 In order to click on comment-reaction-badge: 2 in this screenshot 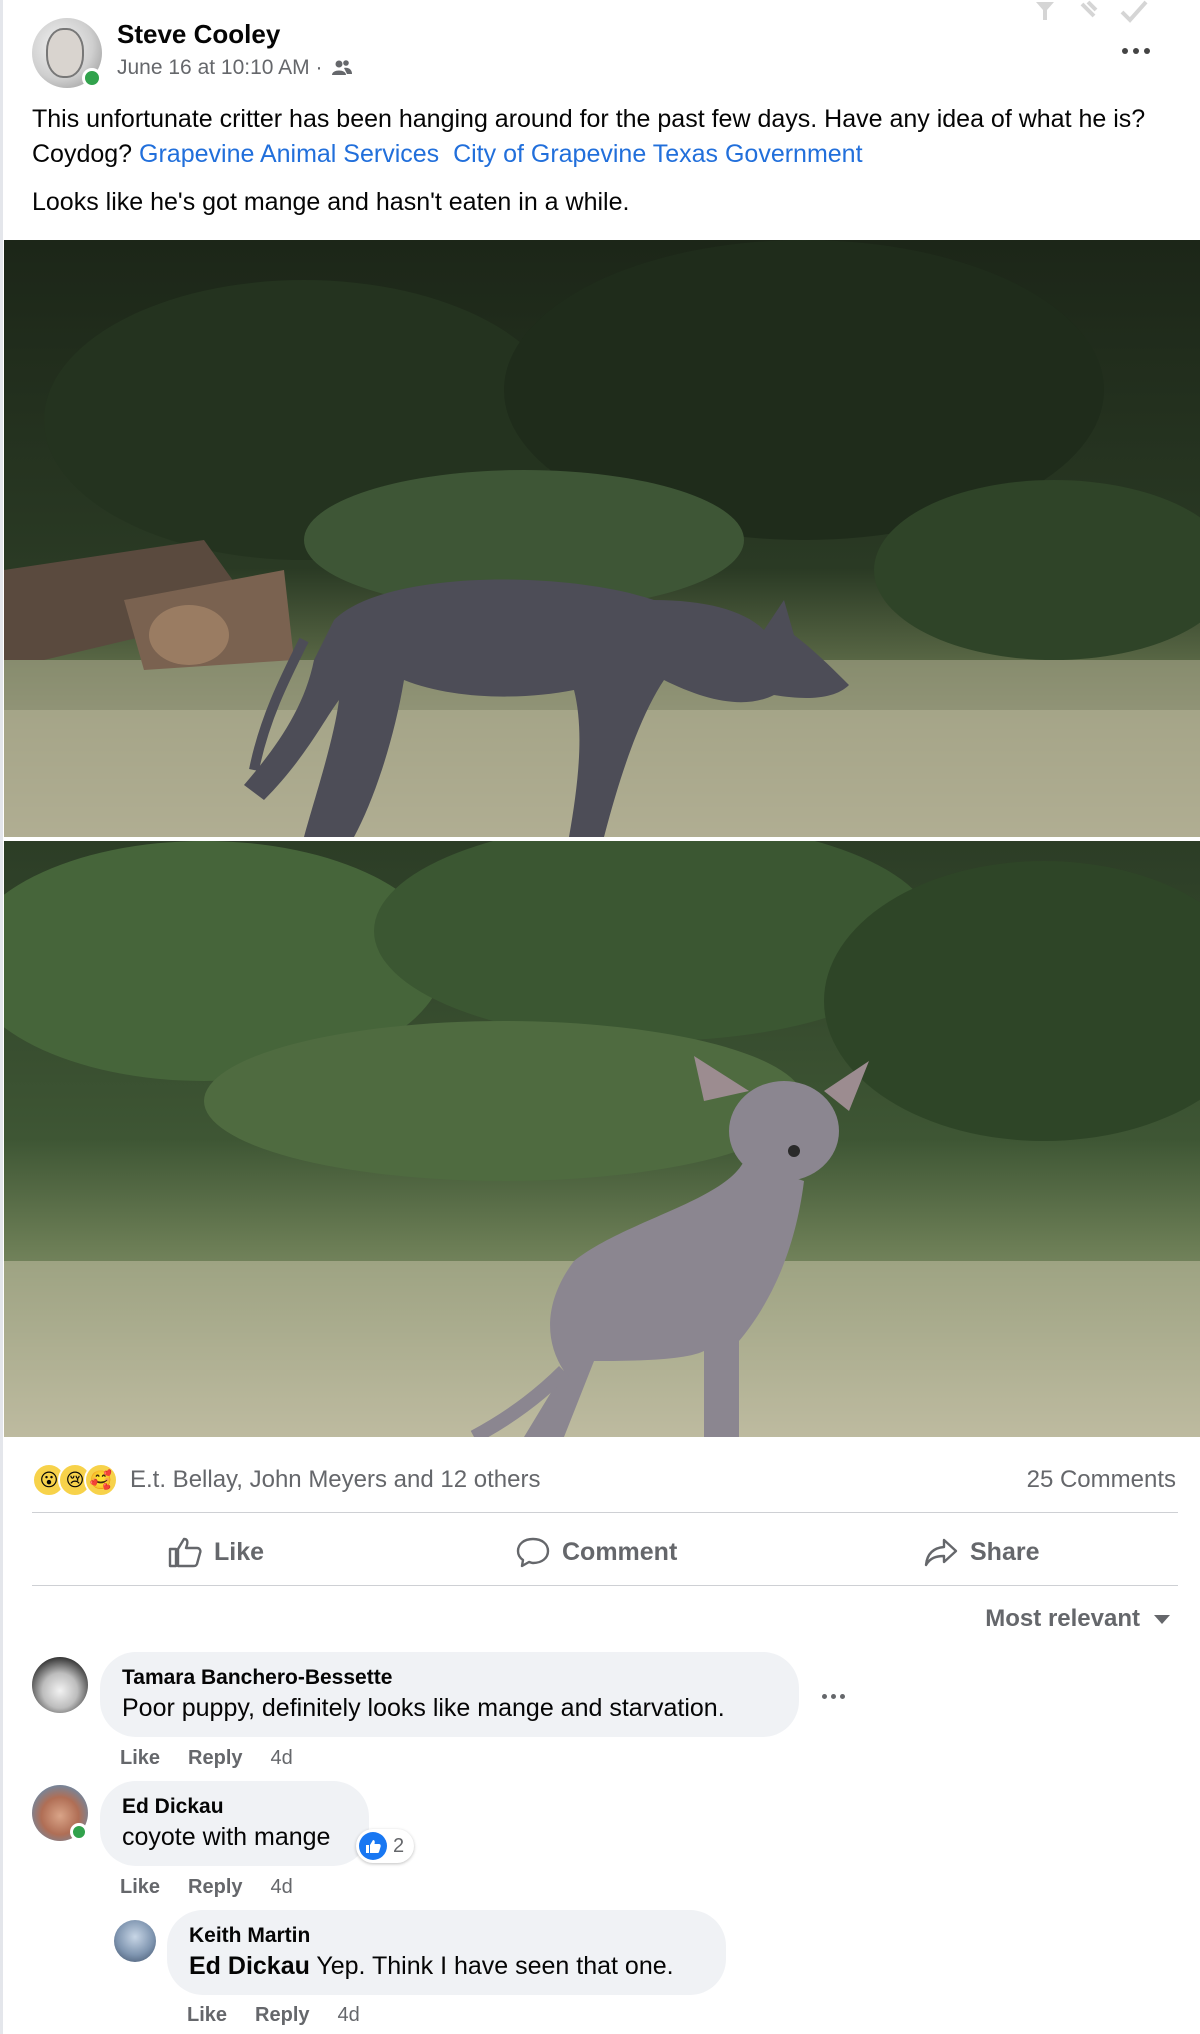, I will do `click(385, 1846)`.